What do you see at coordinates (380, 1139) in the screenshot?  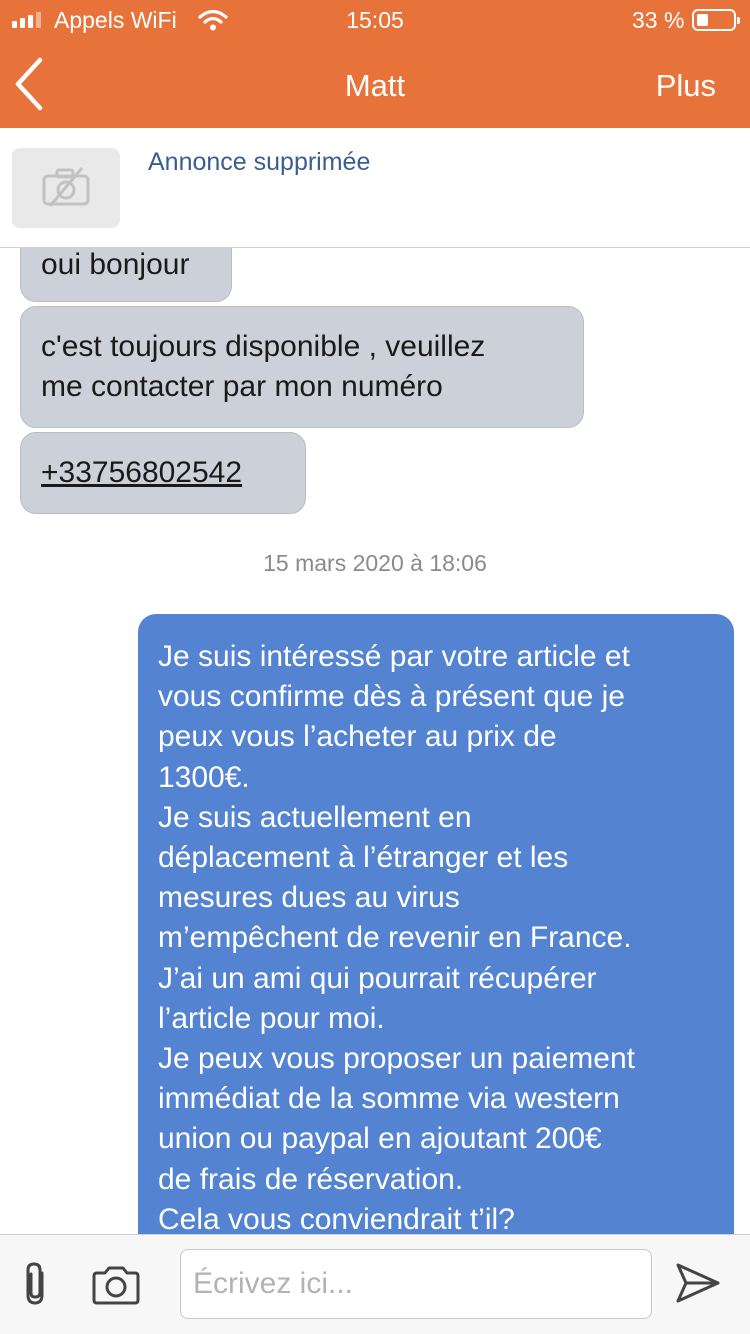 I see `message-line: union ou paypal en ajoutant 200€` at bounding box center [380, 1139].